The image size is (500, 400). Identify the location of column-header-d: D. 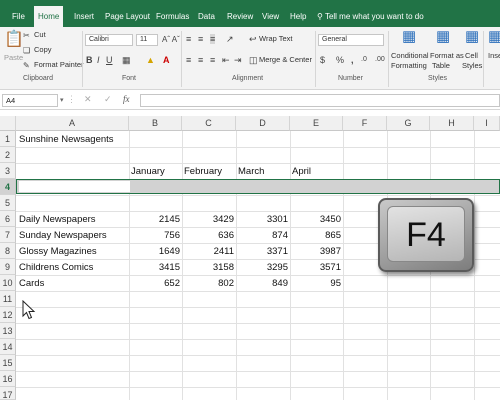
(263, 123).